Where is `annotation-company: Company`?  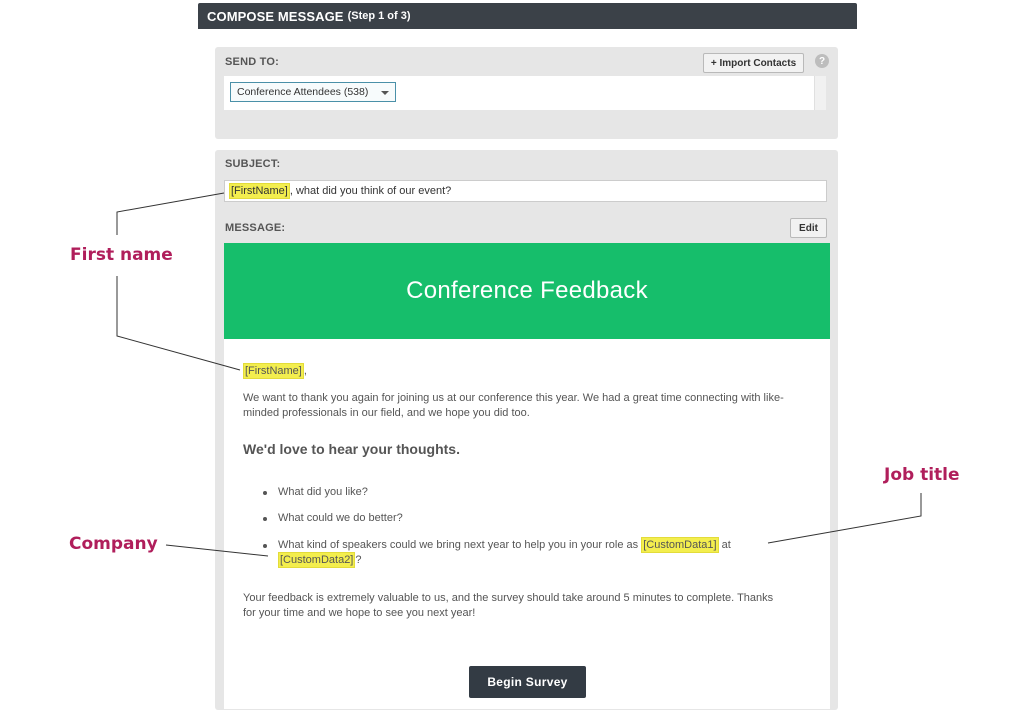
annotation-company: Company is located at coordinates (113, 544).